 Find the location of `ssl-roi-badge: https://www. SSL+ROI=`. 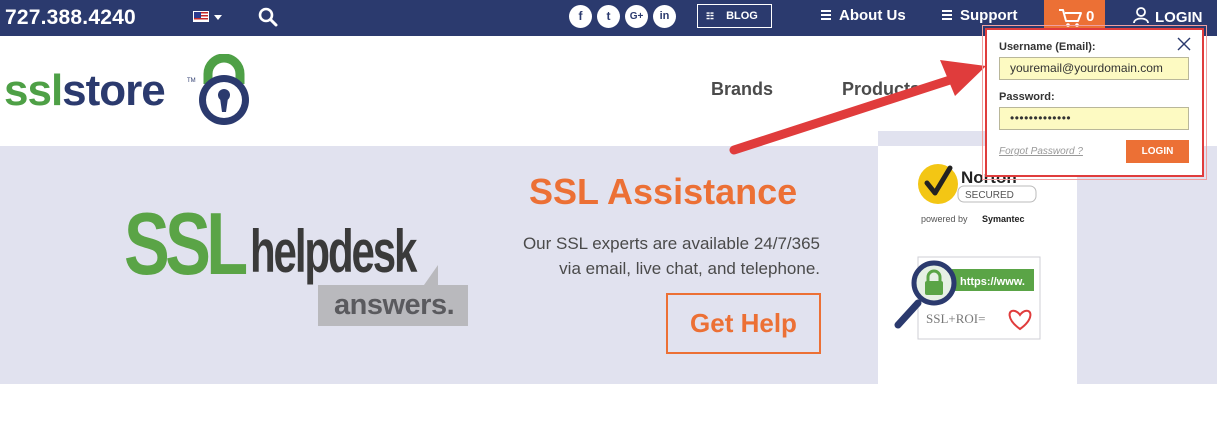

ssl-roi-badge: https://www. SSL+ROI= is located at coordinates (966, 298).